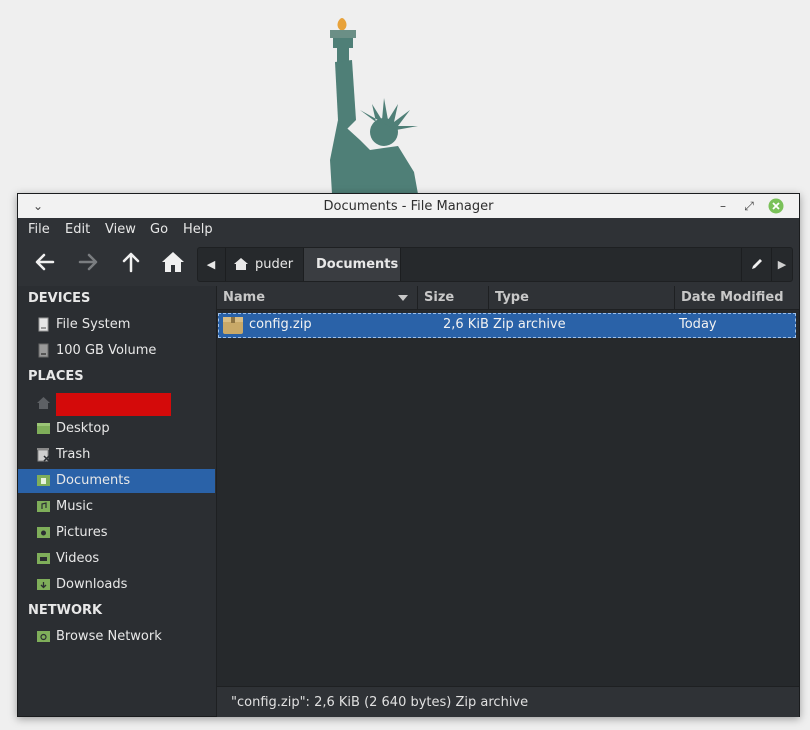  What do you see at coordinates (120, 229) in the screenshot?
I see `menu-view: View` at bounding box center [120, 229].